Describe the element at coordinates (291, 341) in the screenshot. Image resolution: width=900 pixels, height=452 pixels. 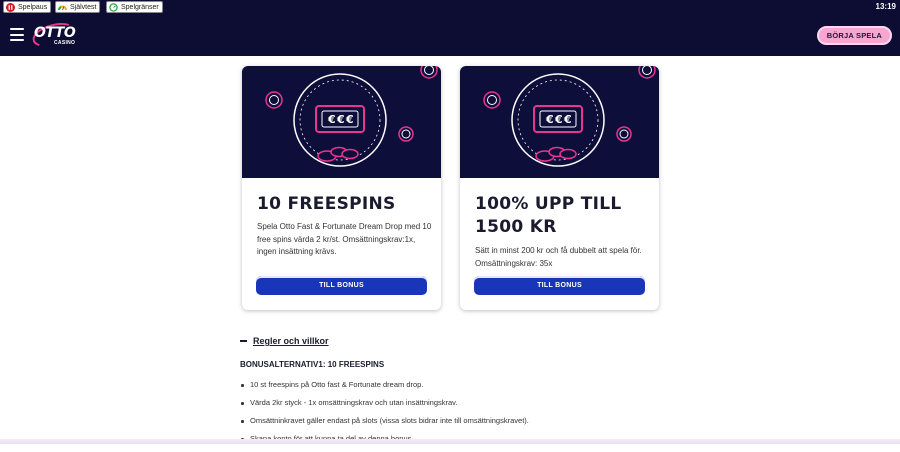
I see `terms-heading: Regler och villkor` at that location.